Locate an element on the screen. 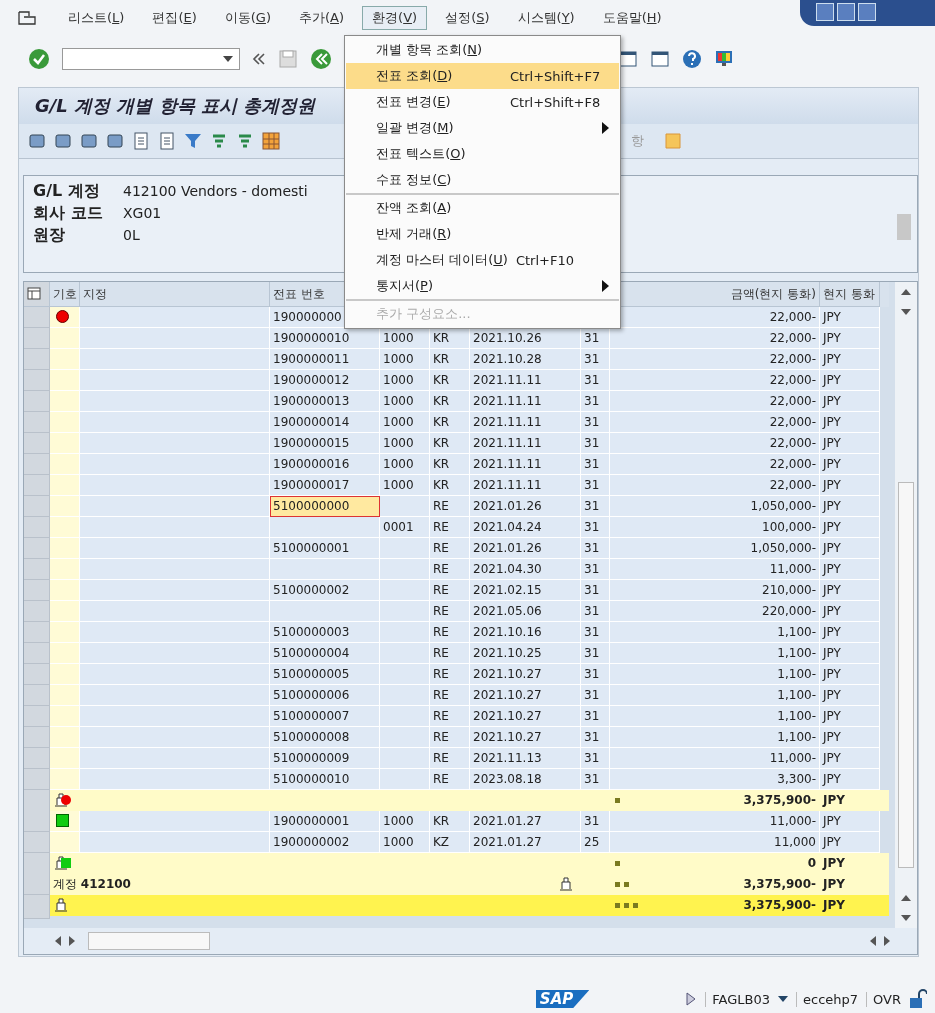 The width and height of the screenshot is (935, 1013). menu-item: 환경(V) is located at coordinates (395, 17).